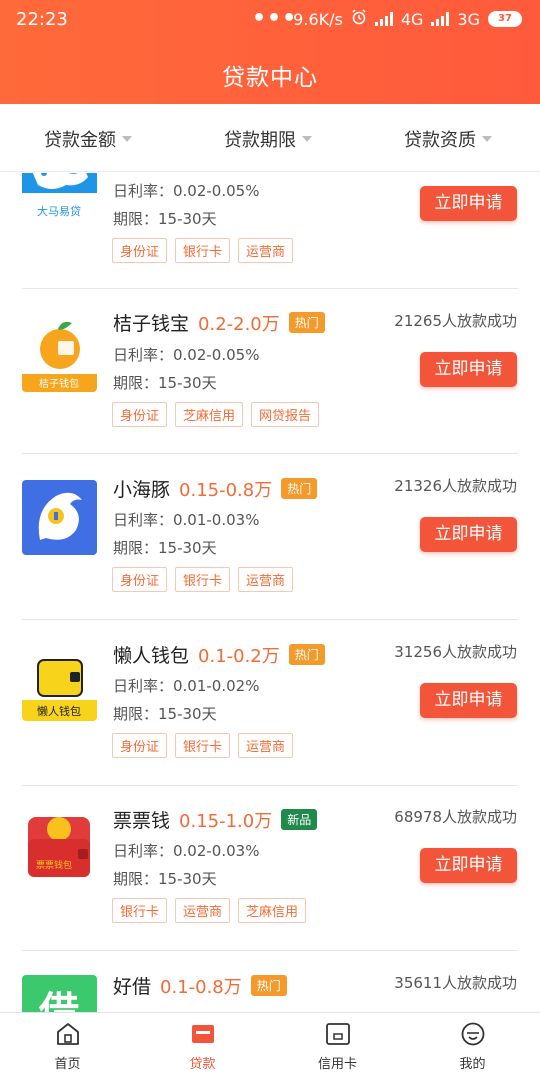 Image resolution: width=540 pixels, height=1080 pixels. I want to click on filter-term-label: 贷款期限, so click(260, 140).